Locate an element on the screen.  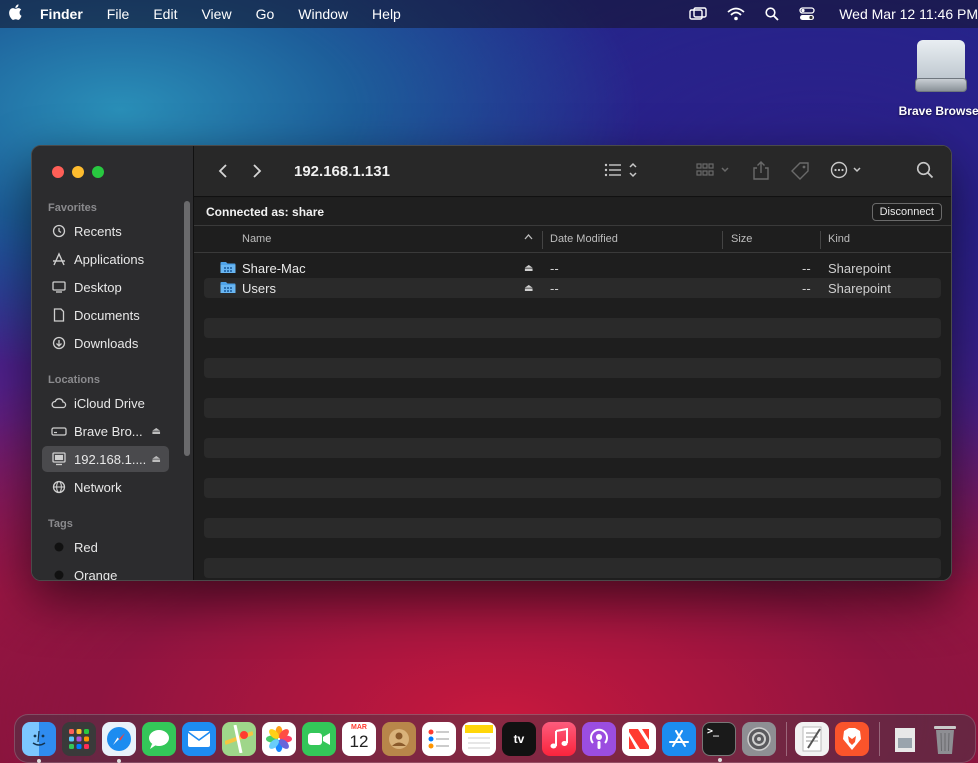
zoom-button is located at coordinates (98, 172).